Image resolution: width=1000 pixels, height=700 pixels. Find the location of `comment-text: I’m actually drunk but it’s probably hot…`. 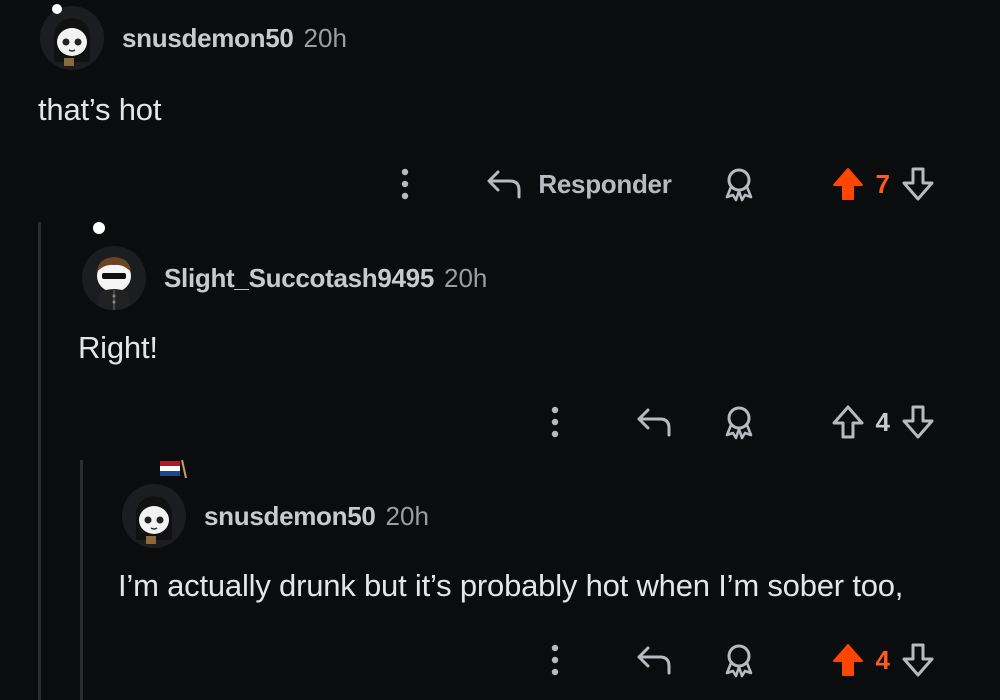

comment-text: I’m actually drunk but it’s probably hot… is located at coordinates (511, 585).